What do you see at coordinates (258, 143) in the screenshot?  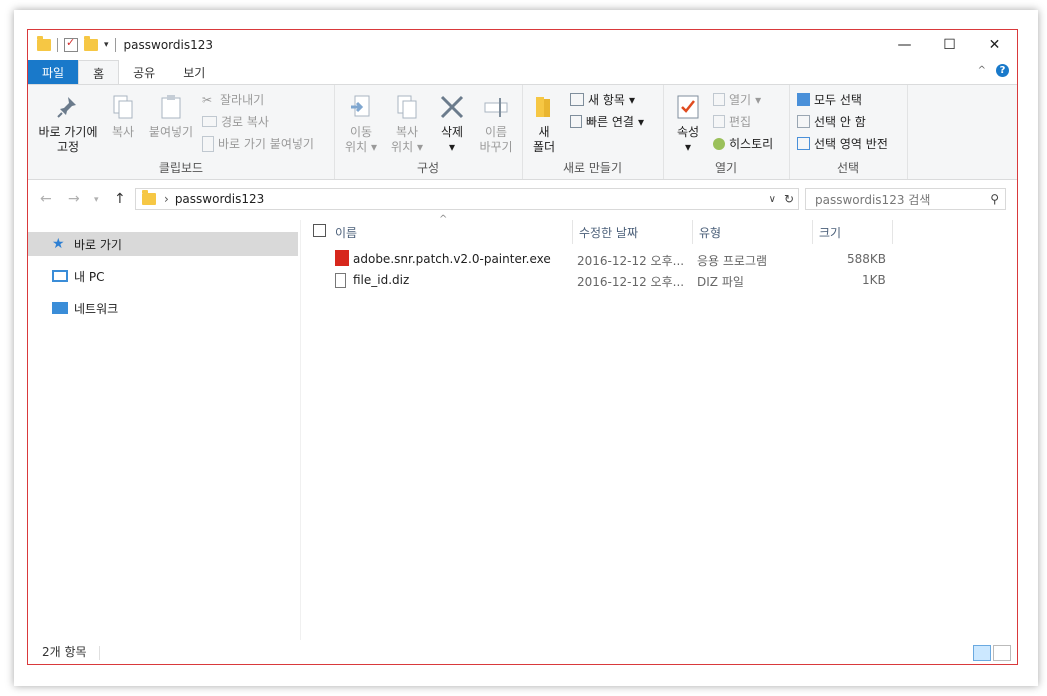 I see `paste-shortcut-button: 바로 가기 붙여넣기` at bounding box center [258, 143].